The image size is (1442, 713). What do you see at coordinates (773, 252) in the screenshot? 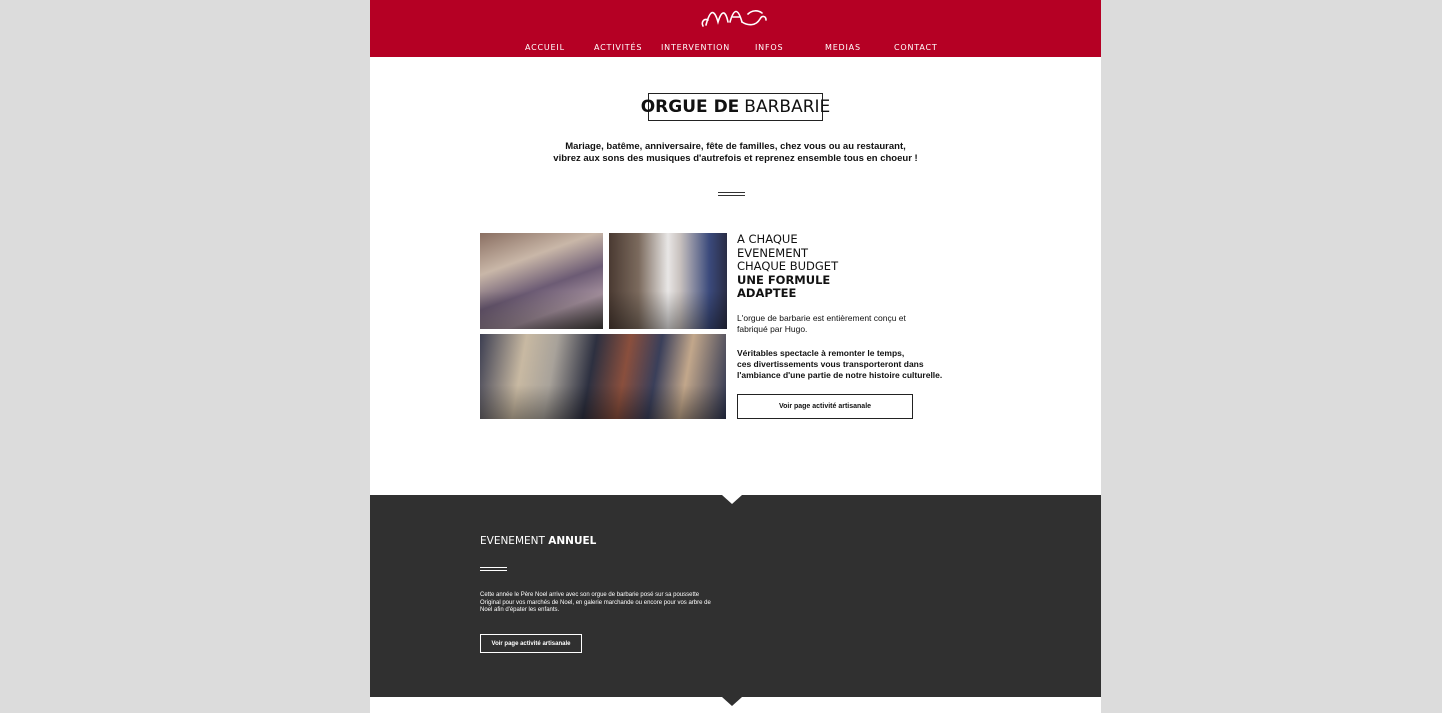
I see `headline-line: EVENEMENT` at bounding box center [773, 252].